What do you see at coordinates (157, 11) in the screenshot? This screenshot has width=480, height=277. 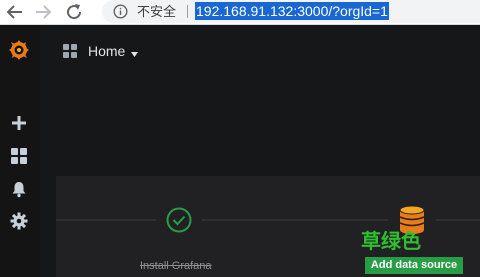 I see `security-label: 不安全` at bounding box center [157, 11].